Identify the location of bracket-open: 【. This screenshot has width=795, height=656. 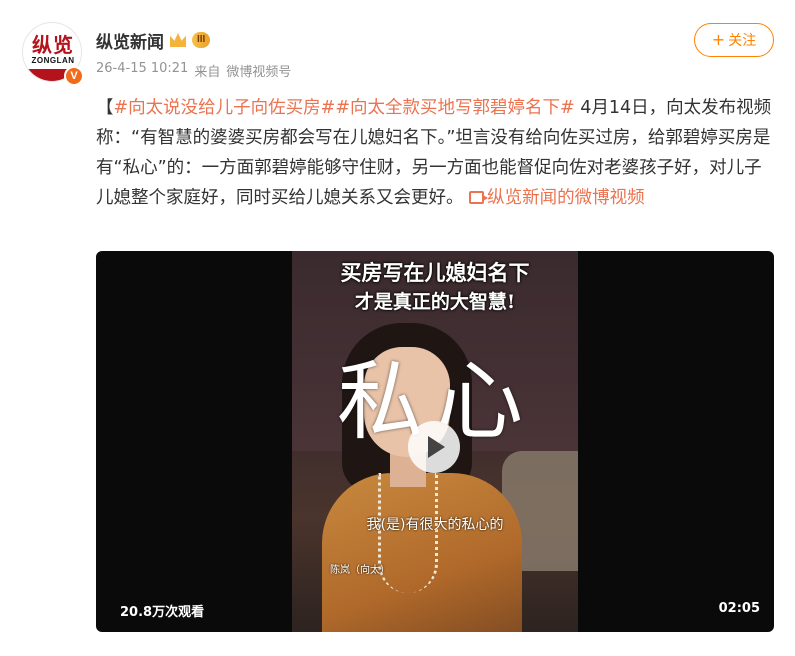
(105, 108).